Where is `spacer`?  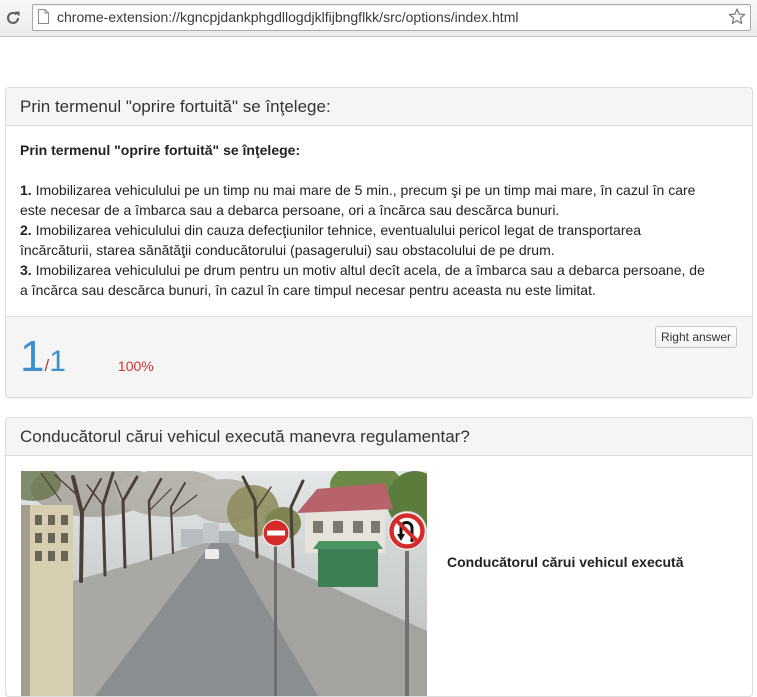
spacer is located at coordinates (365, 170).